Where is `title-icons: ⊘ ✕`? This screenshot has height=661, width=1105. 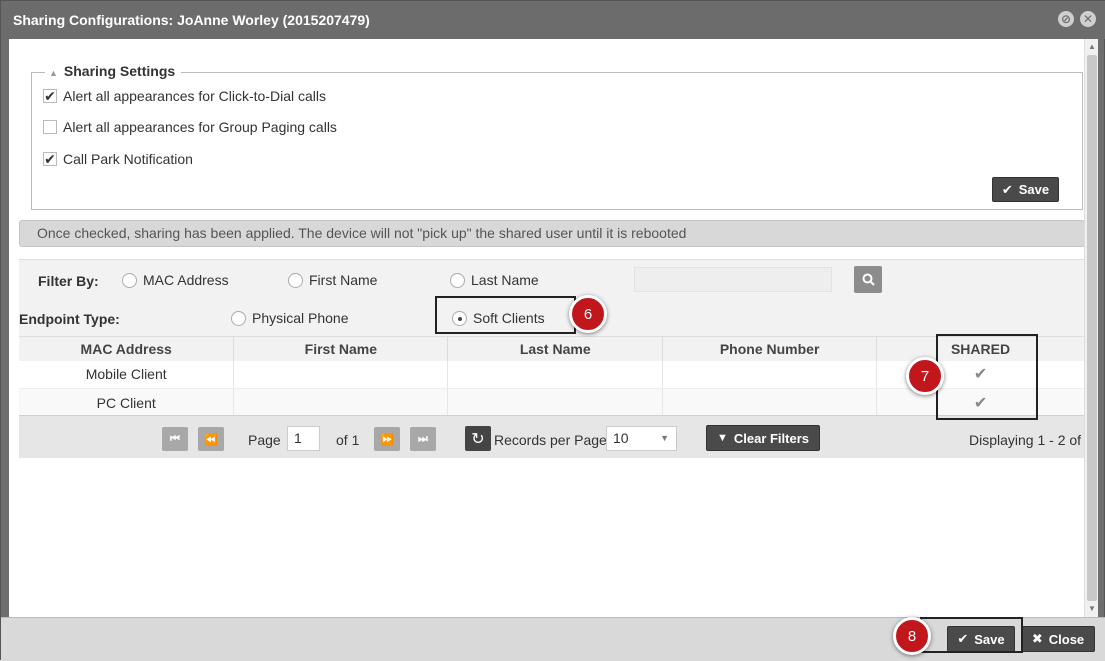 title-icons: ⊘ ✕ is located at coordinates (1077, 19).